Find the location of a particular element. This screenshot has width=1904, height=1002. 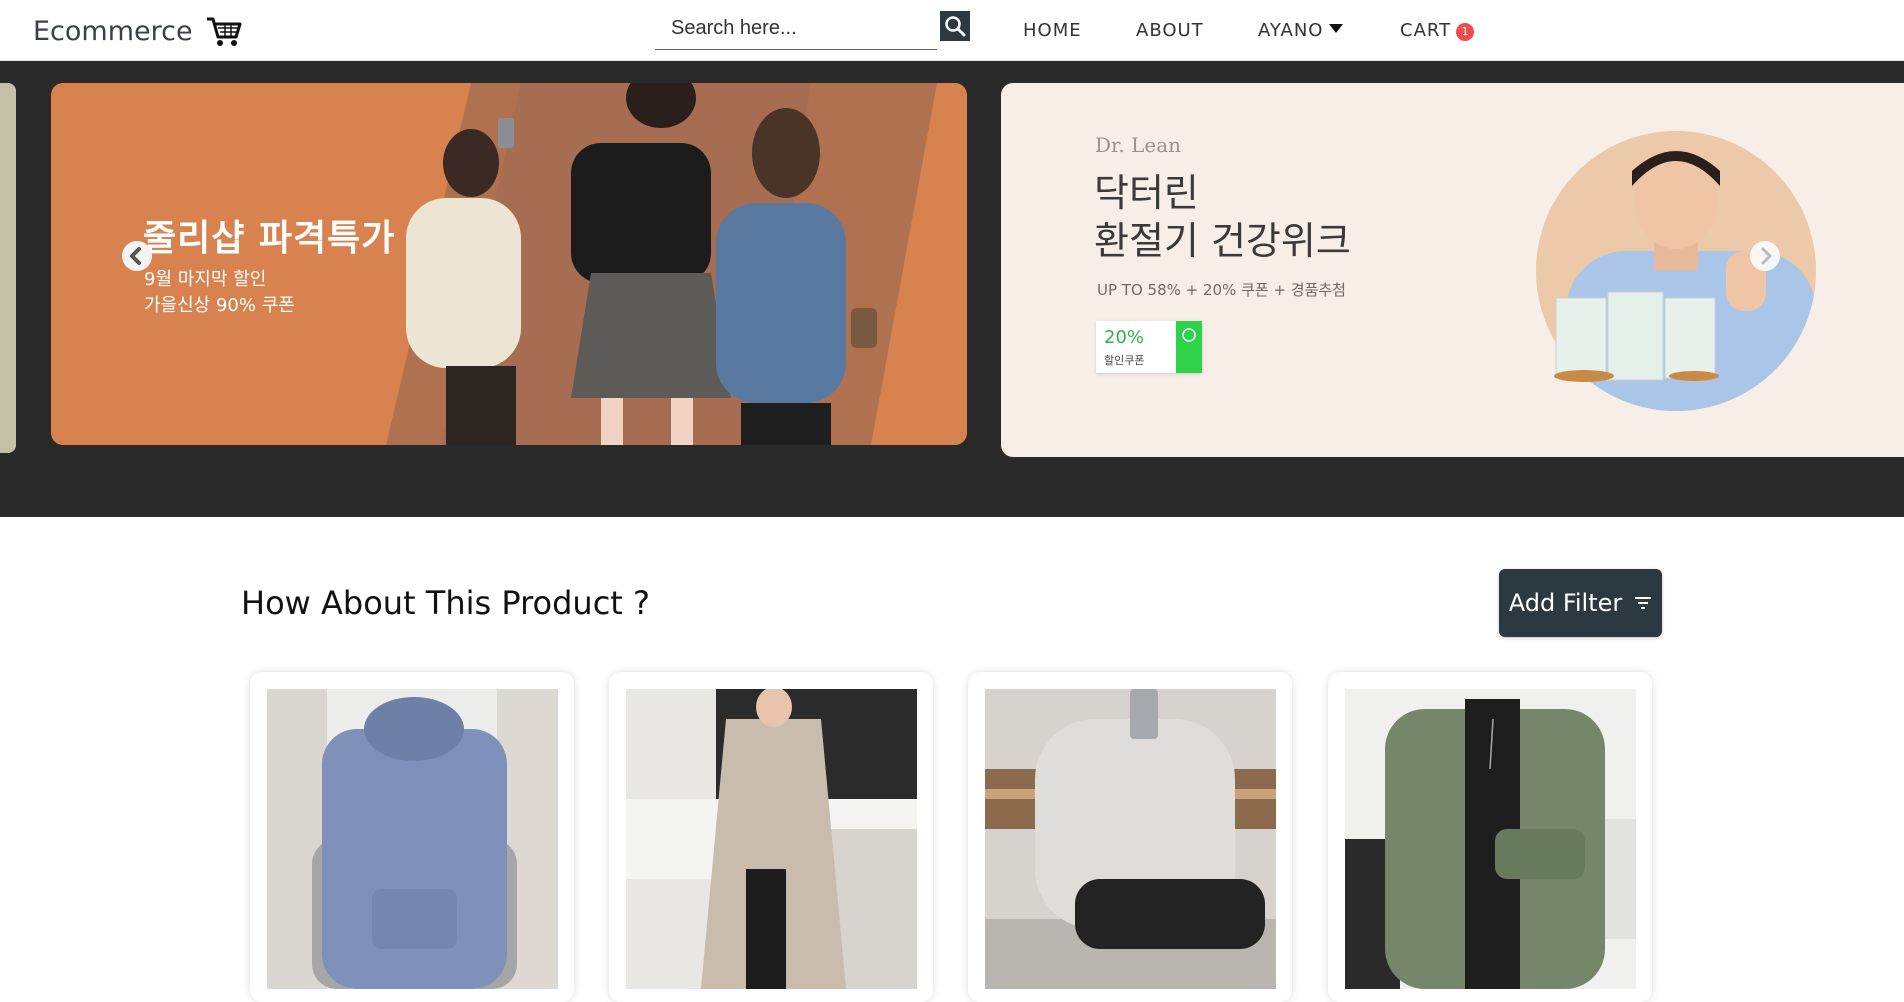

nav-user-label: AYANO is located at coordinates (1291, 30).